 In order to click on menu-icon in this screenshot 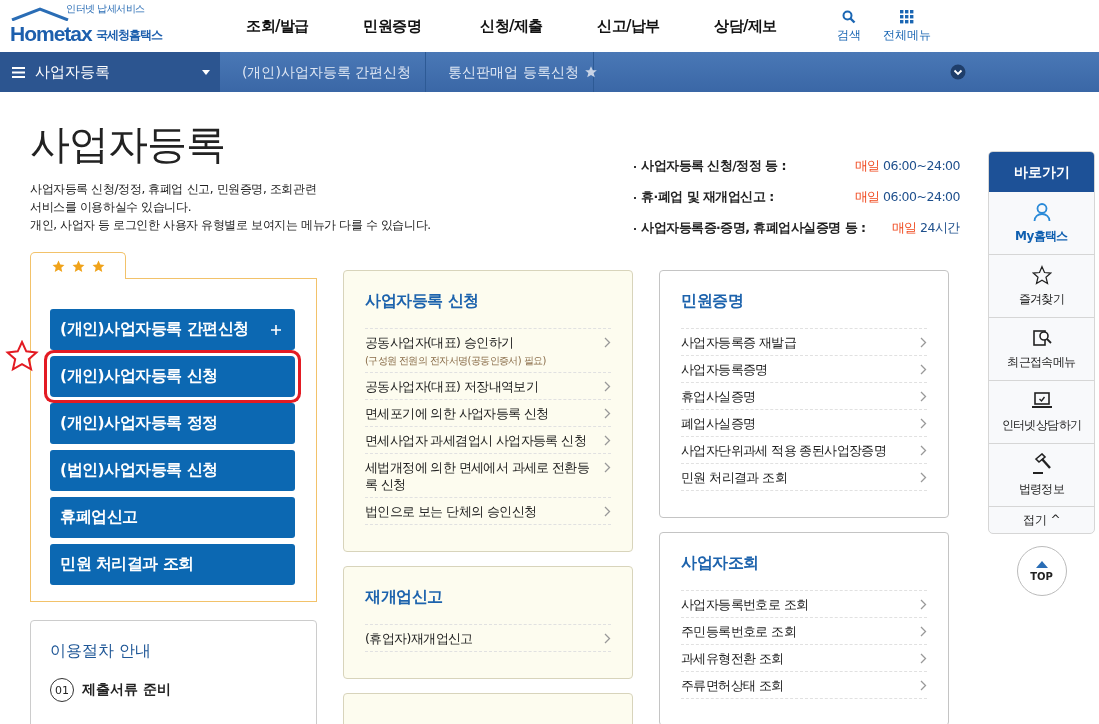, I will do `click(18, 72)`.